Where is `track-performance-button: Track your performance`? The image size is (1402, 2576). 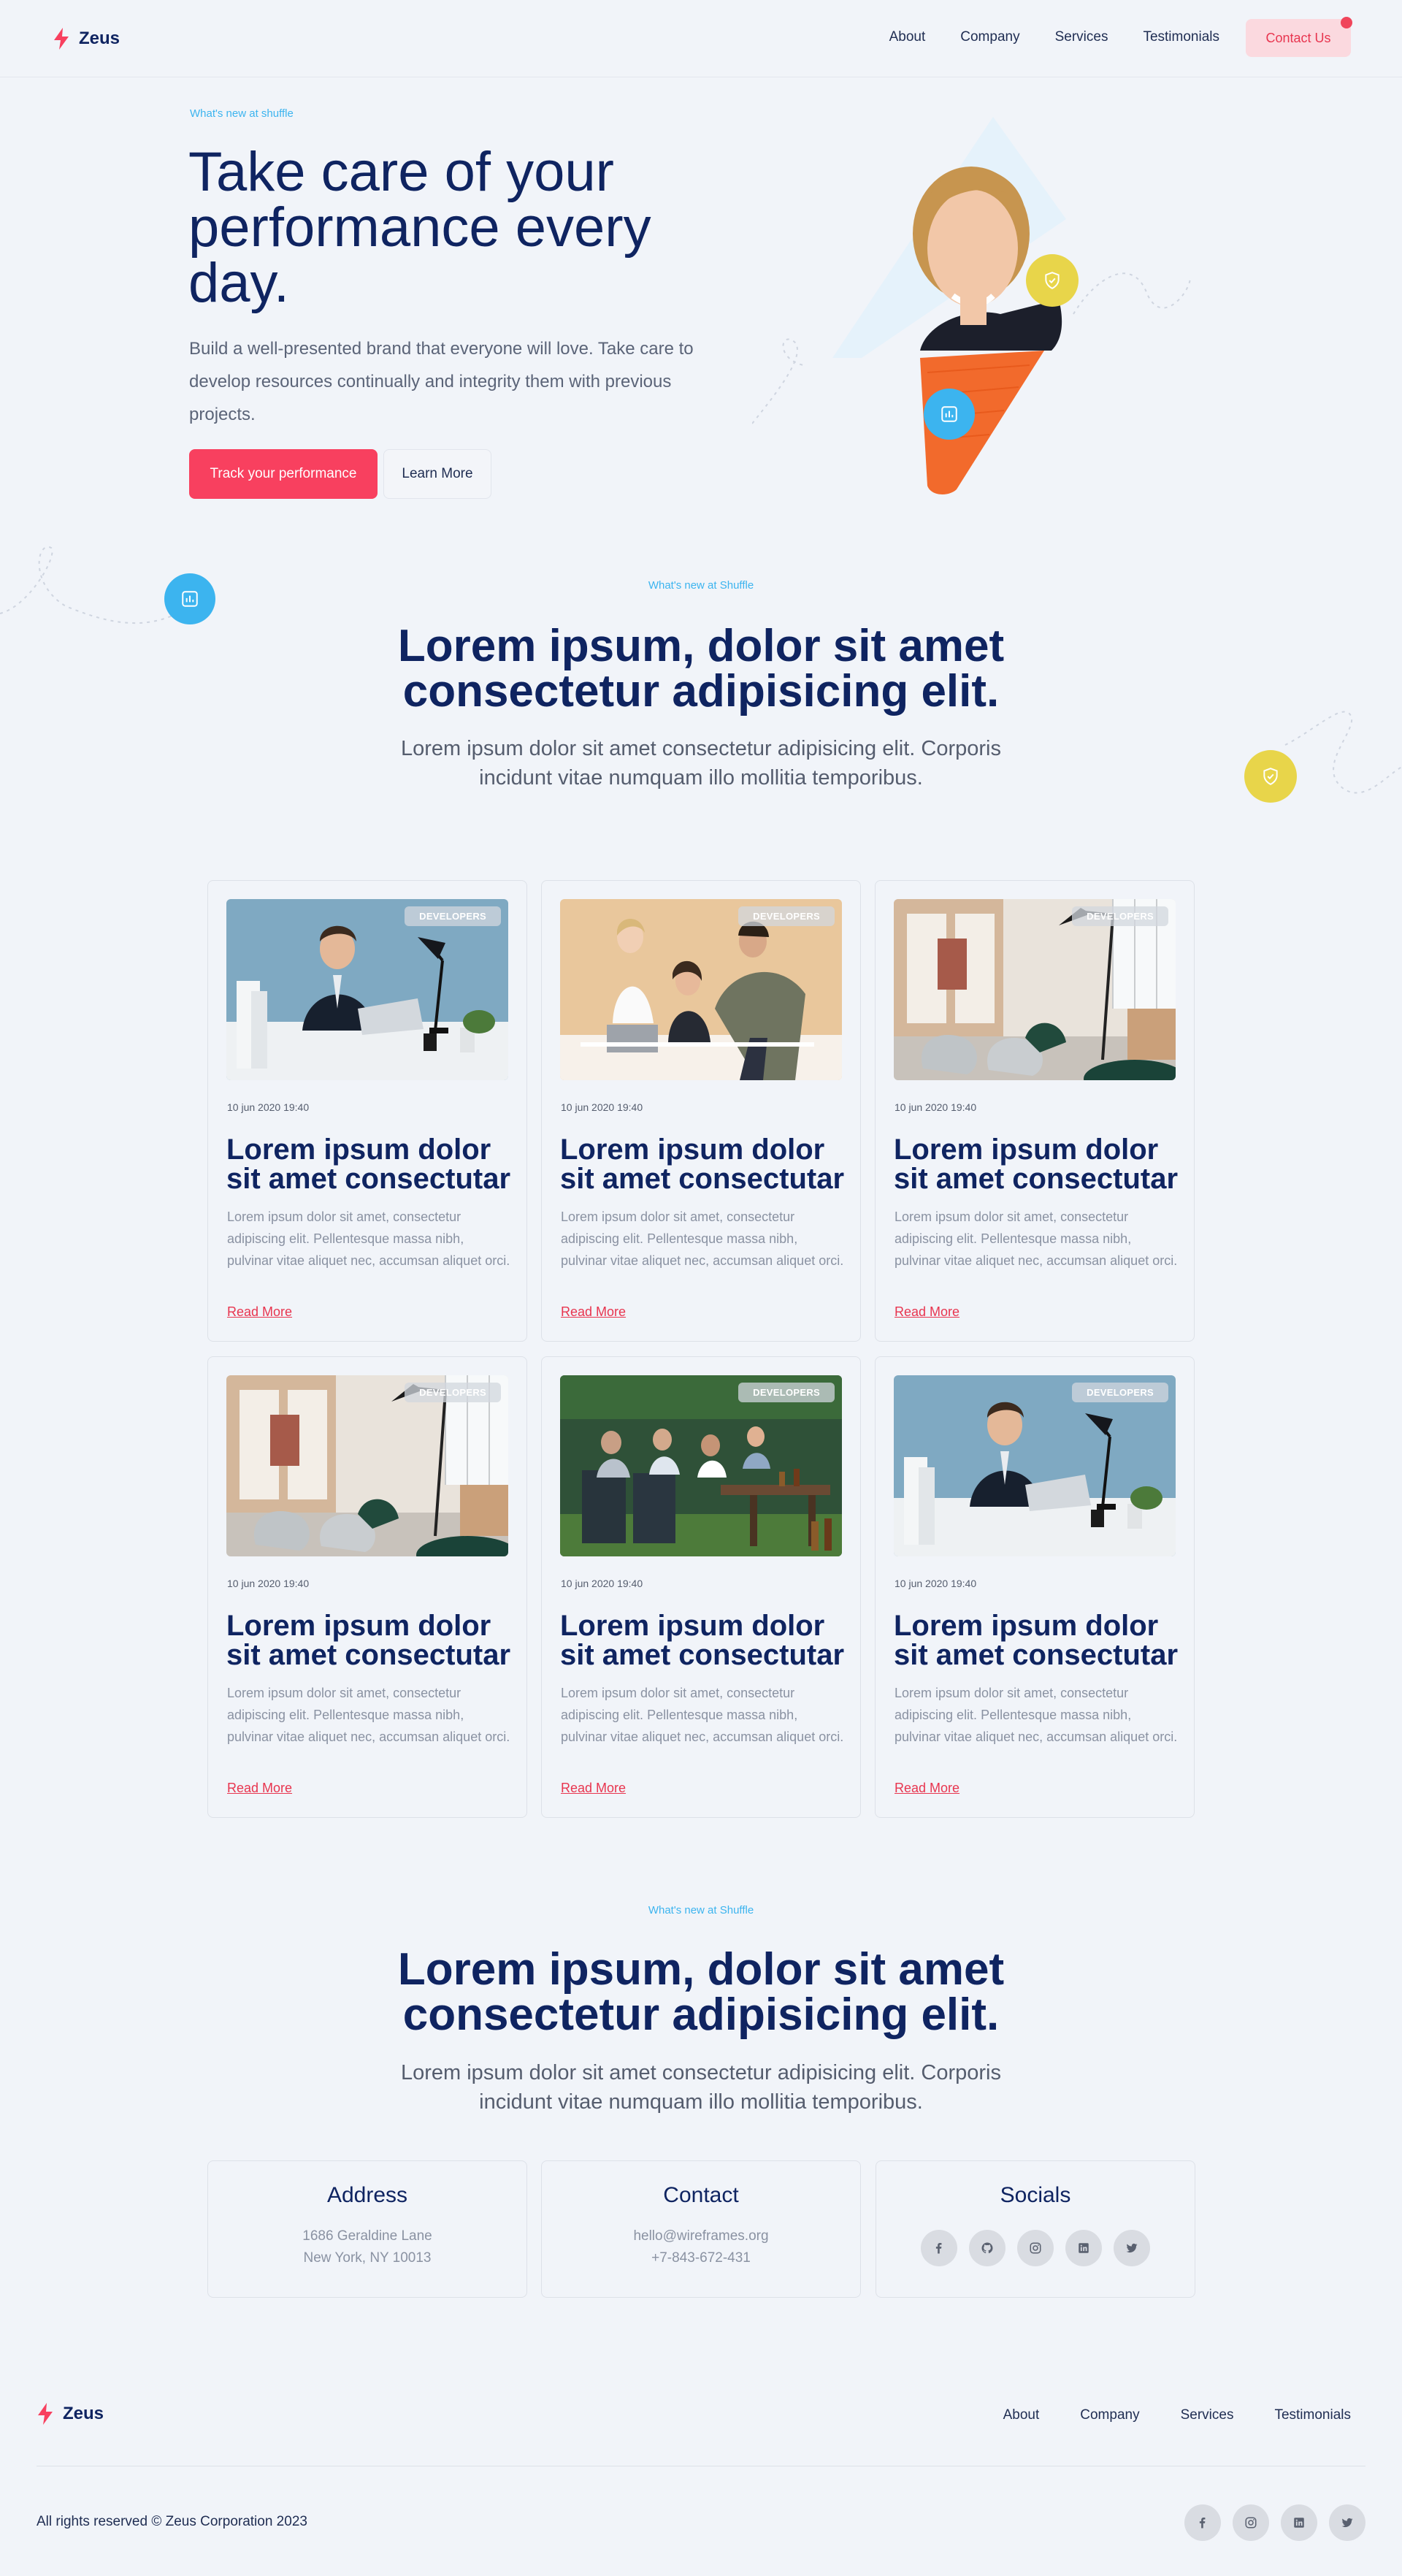
track-performance-button: Track your performance is located at coordinates (283, 474).